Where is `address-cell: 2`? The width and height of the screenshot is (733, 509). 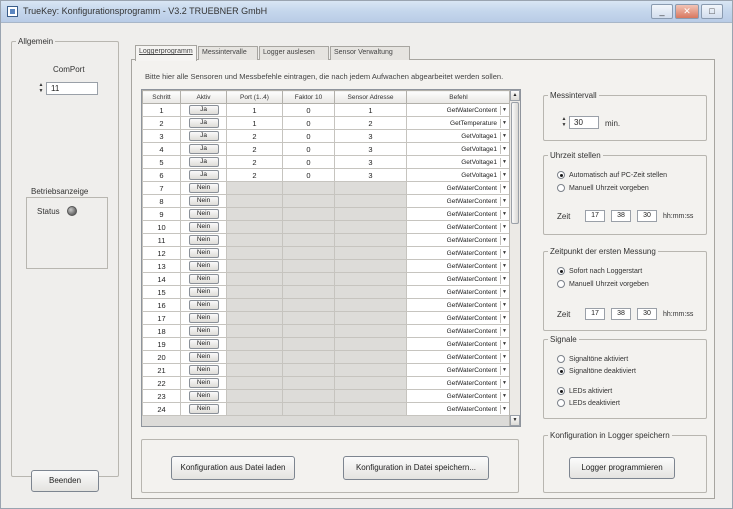
address-cell: 2 is located at coordinates (370, 123).